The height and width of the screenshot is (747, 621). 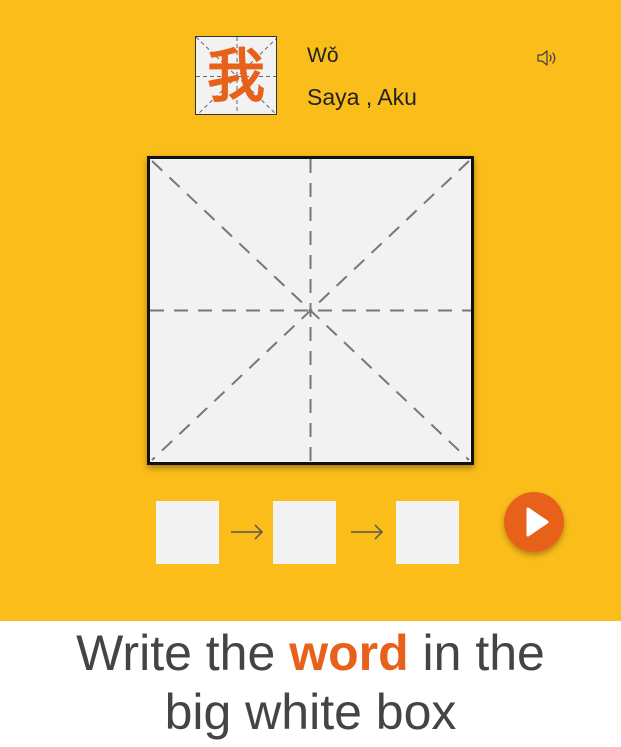 What do you see at coordinates (323, 55) in the screenshot?
I see `pinyin-label: Wǒ` at bounding box center [323, 55].